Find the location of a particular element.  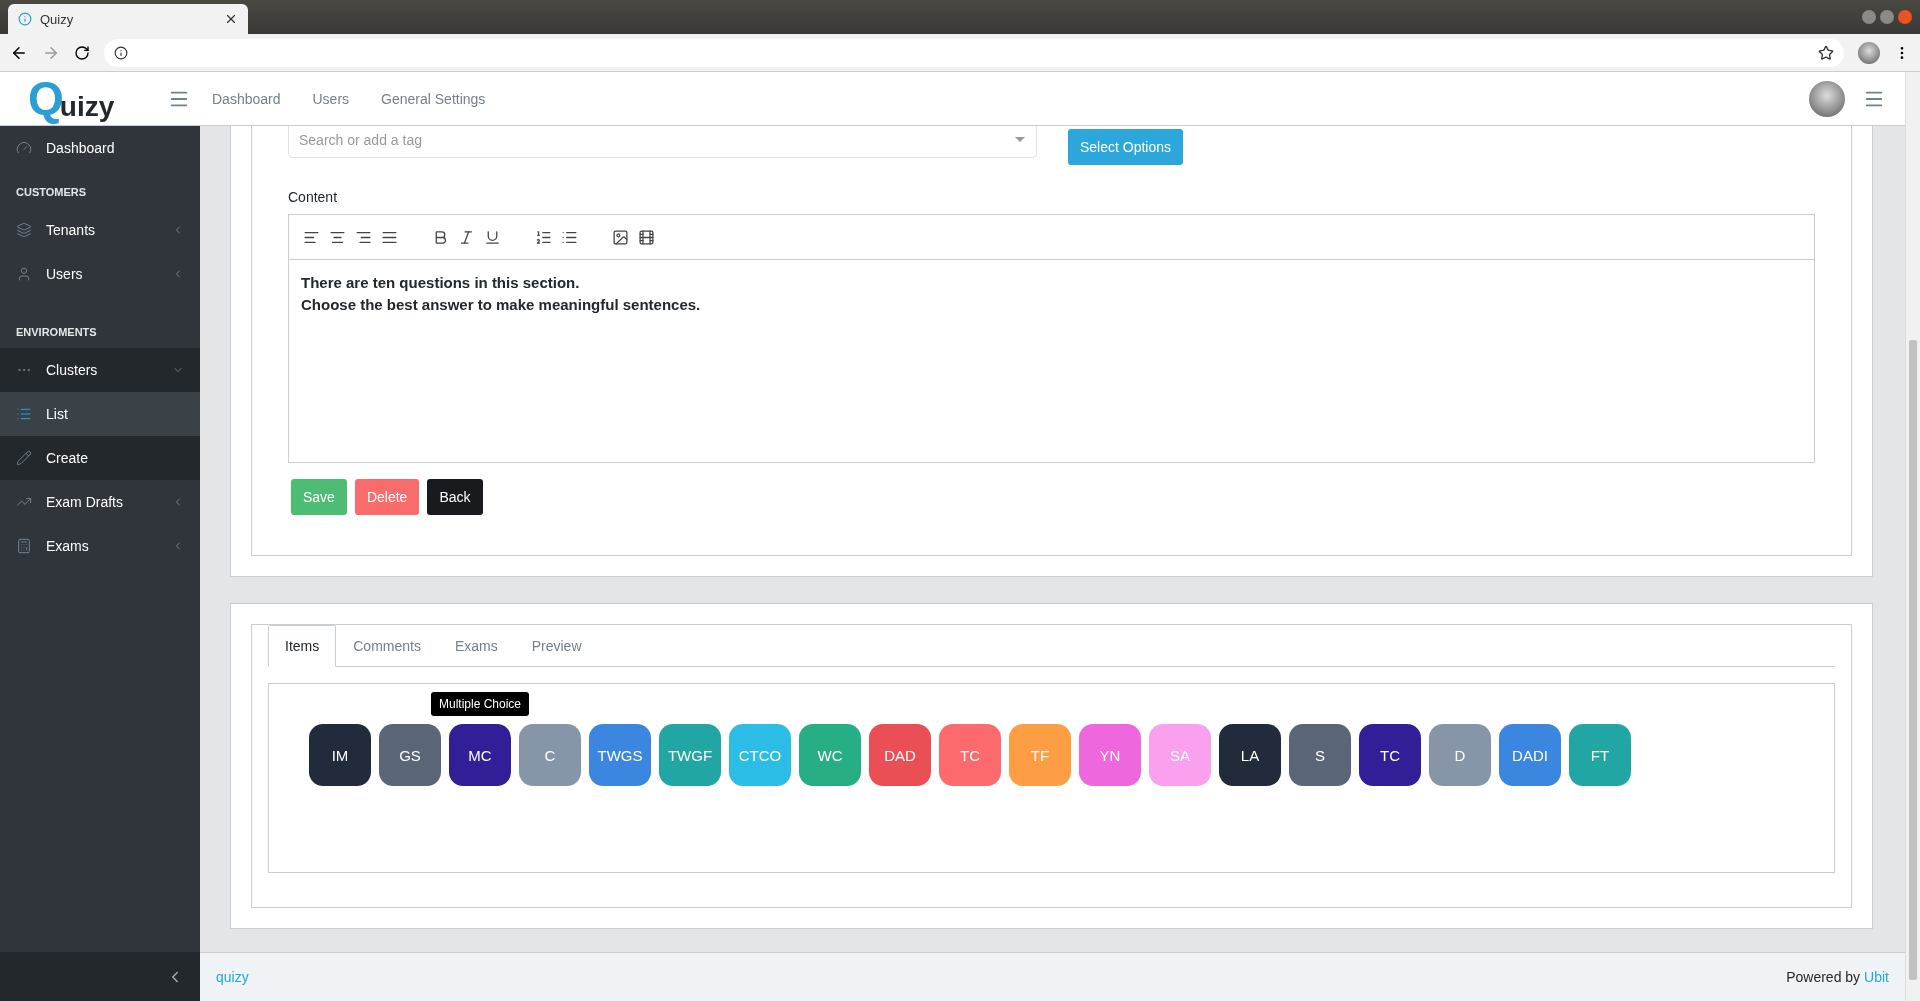

tag-field: Search or add a tag is located at coordinates (662, 142).